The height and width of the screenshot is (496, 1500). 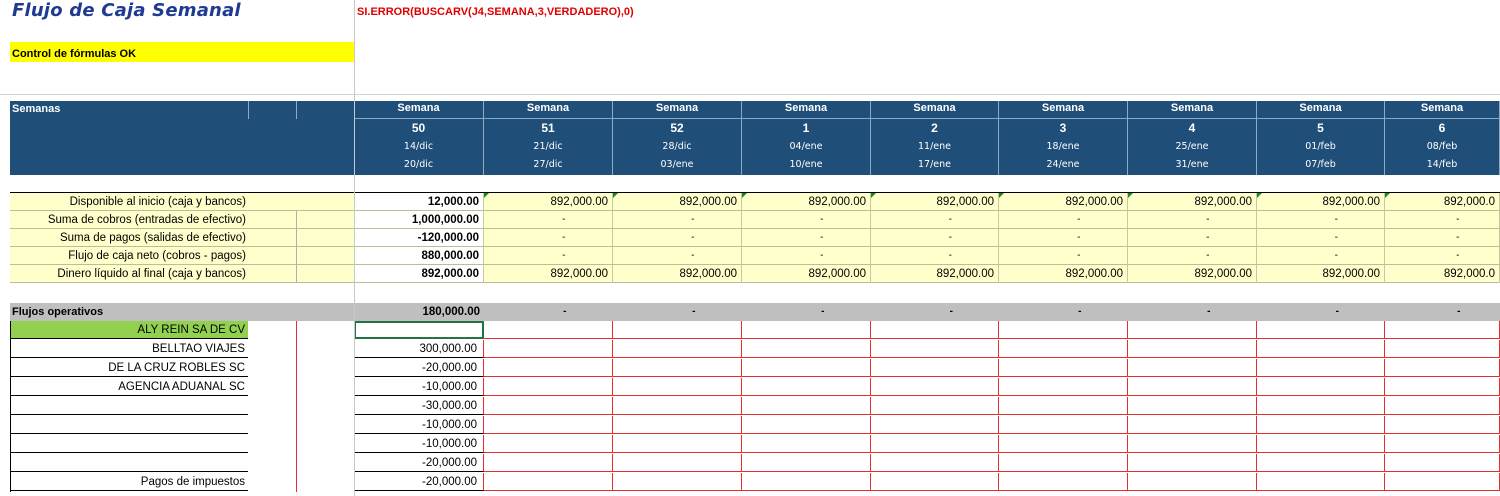 What do you see at coordinates (419, 256) in the screenshot?
I see `summary-value-cell: 880,000.00` at bounding box center [419, 256].